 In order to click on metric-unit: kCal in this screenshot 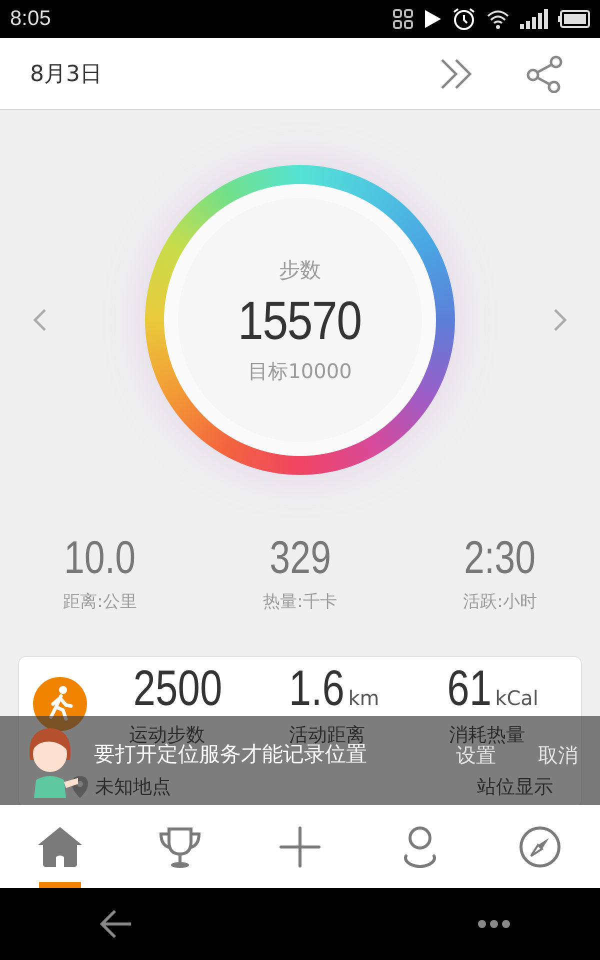, I will do `click(516, 698)`.